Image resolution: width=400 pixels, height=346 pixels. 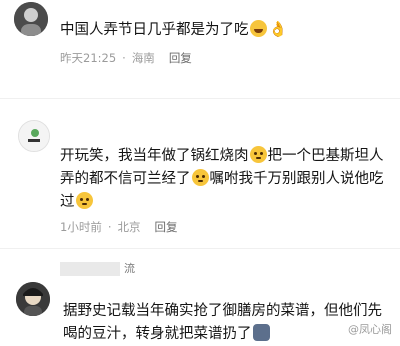 I want to click on watermark: @凤心阁, so click(x=370, y=329).